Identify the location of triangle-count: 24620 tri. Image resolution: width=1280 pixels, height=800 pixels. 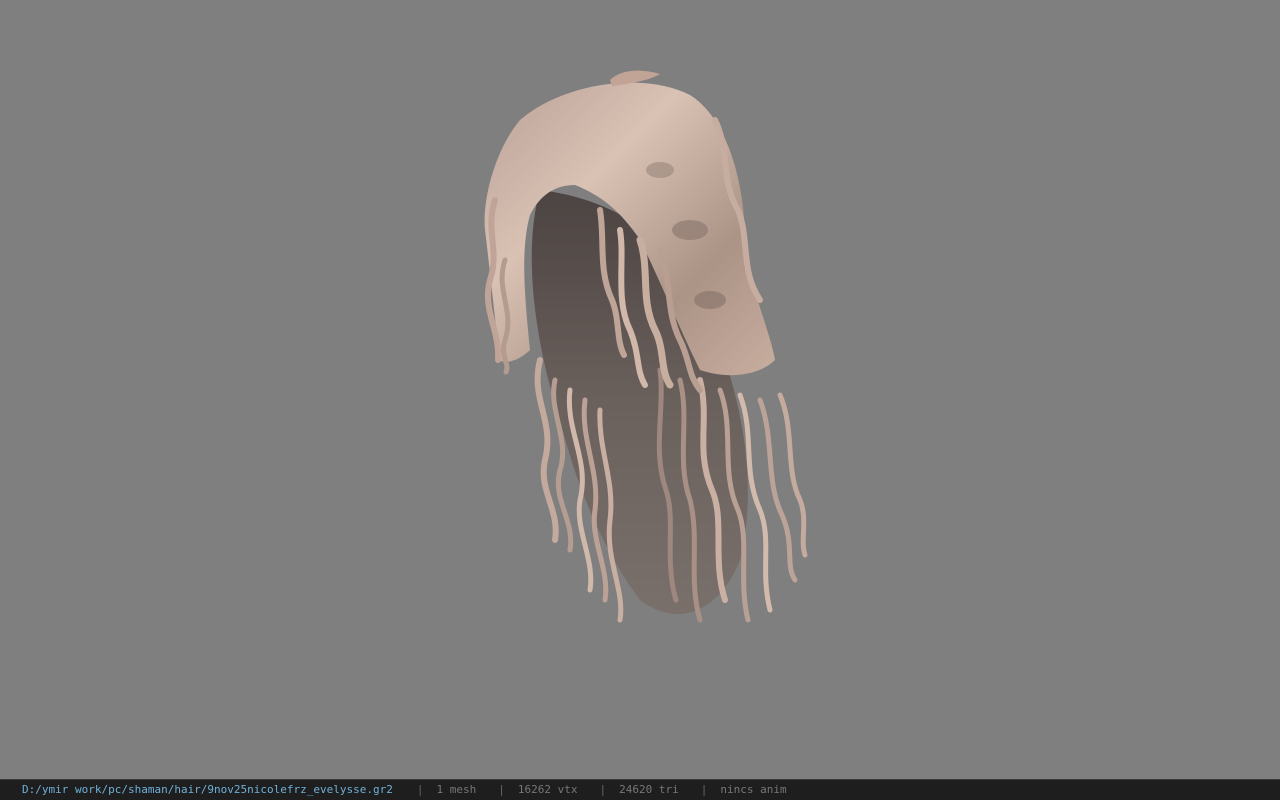
(649, 789).